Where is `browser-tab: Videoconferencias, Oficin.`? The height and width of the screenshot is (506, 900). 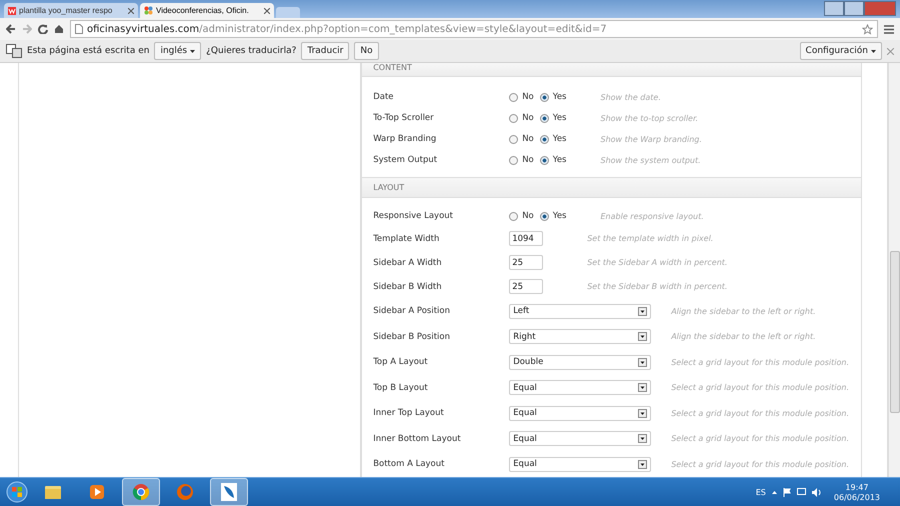 browser-tab: Videoconferencias, Oficin. is located at coordinates (207, 10).